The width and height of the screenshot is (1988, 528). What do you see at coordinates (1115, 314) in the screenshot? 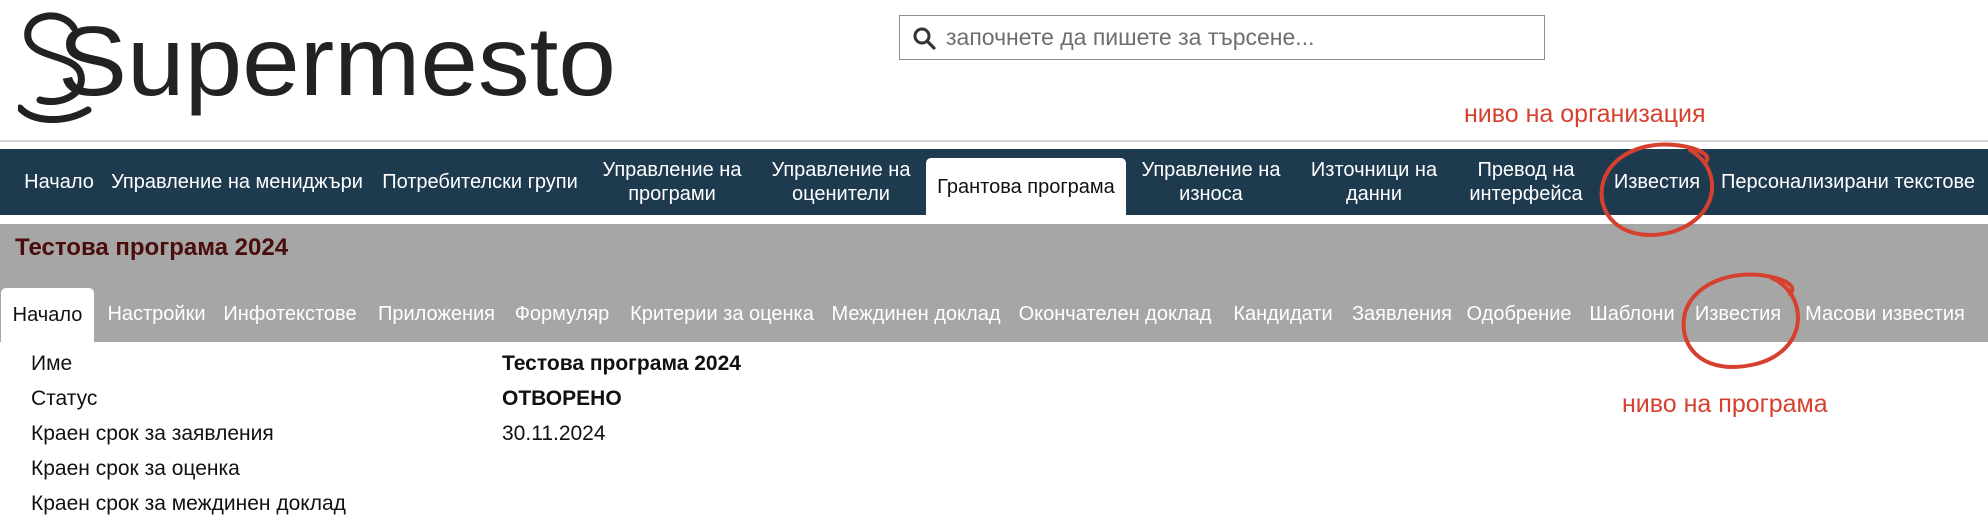
I see `program-tab-8: Окончателен доклад` at bounding box center [1115, 314].